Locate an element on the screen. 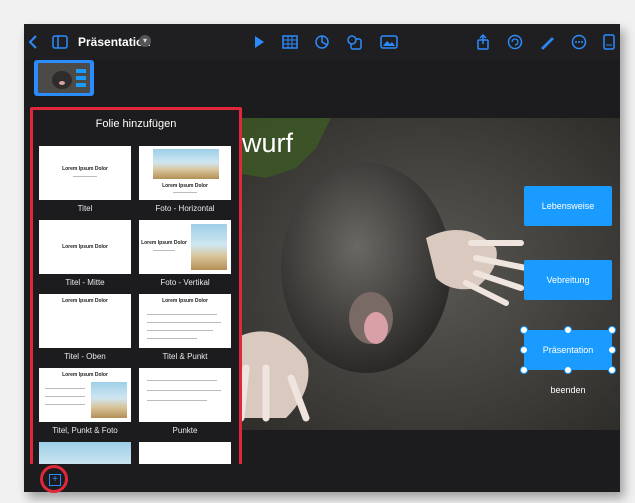  layout-titel-punkt: Lorem Ipsum Dolor Titel & Punkt is located at coordinates (185, 327).